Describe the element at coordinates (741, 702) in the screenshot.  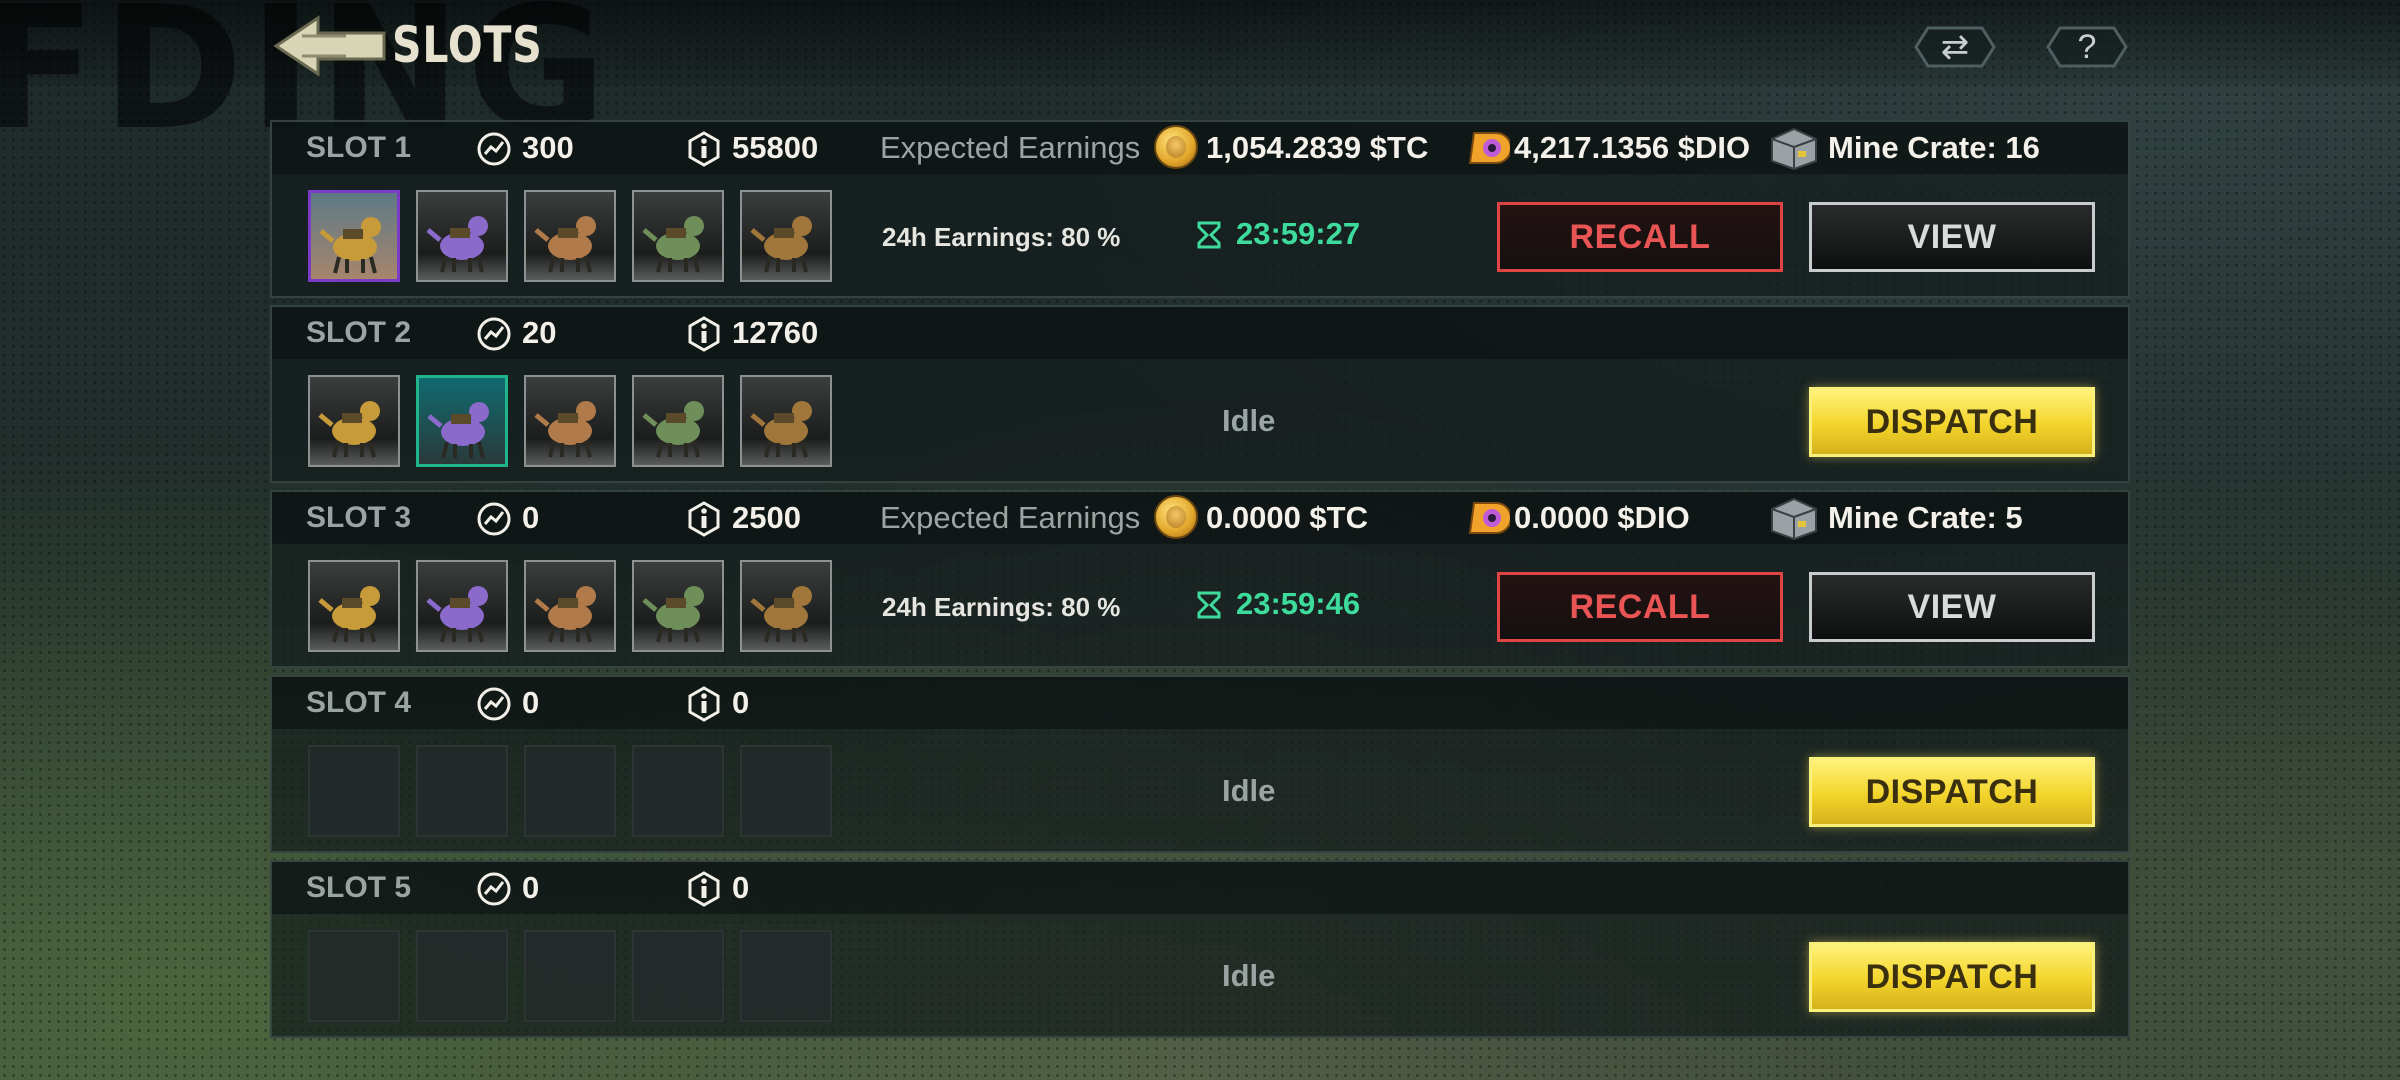
I see `slot-value-number: 0` at that location.